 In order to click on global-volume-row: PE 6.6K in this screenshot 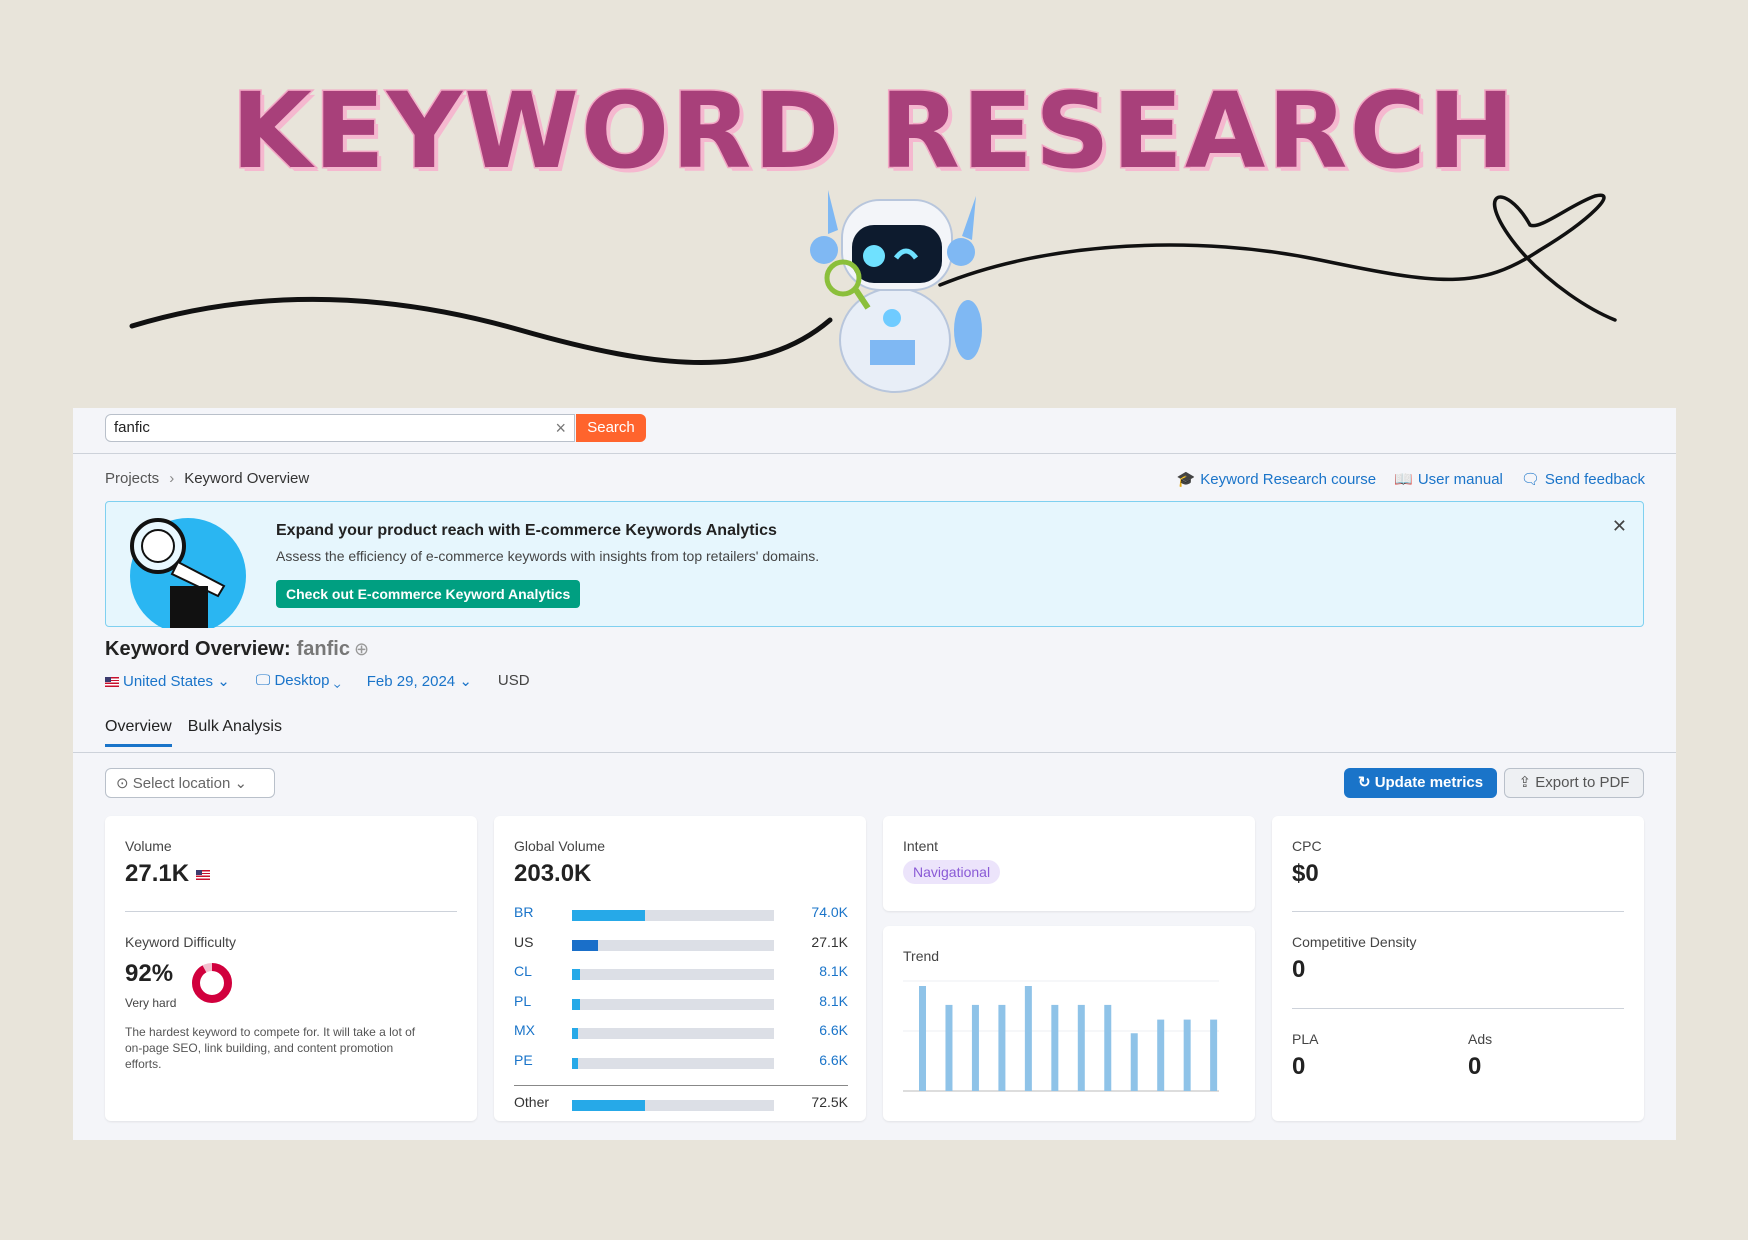, I will do `click(681, 1062)`.